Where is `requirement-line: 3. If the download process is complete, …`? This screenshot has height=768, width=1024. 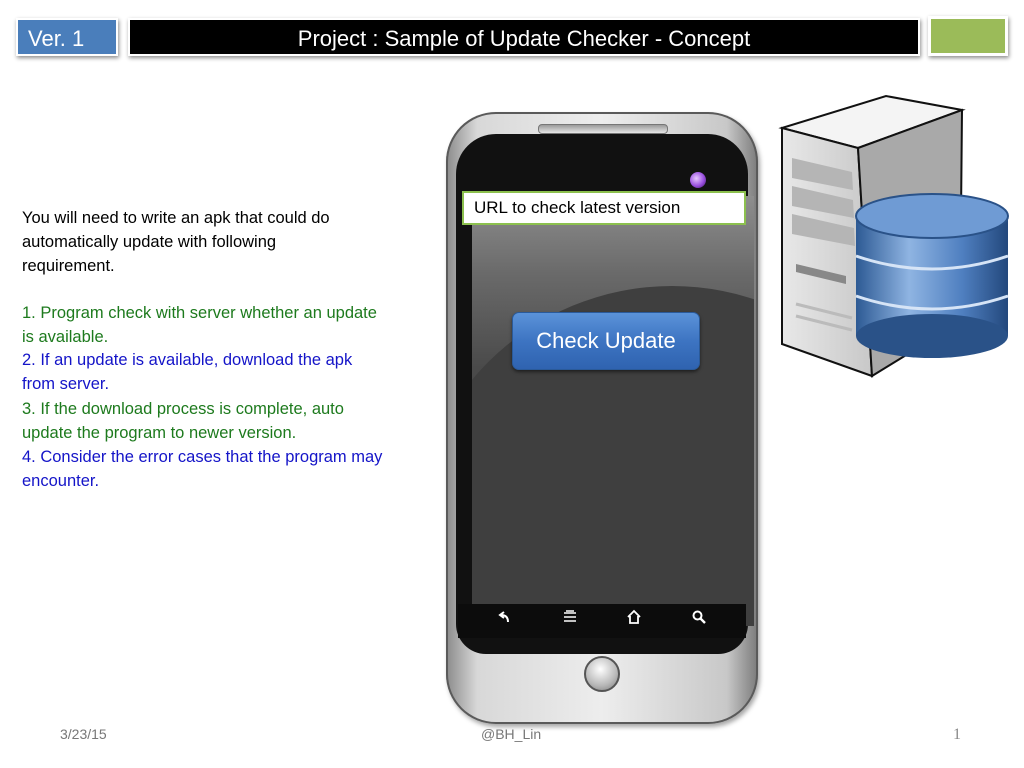
requirement-line: 3. If the download process is complete, … is located at coordinates (183, 409).